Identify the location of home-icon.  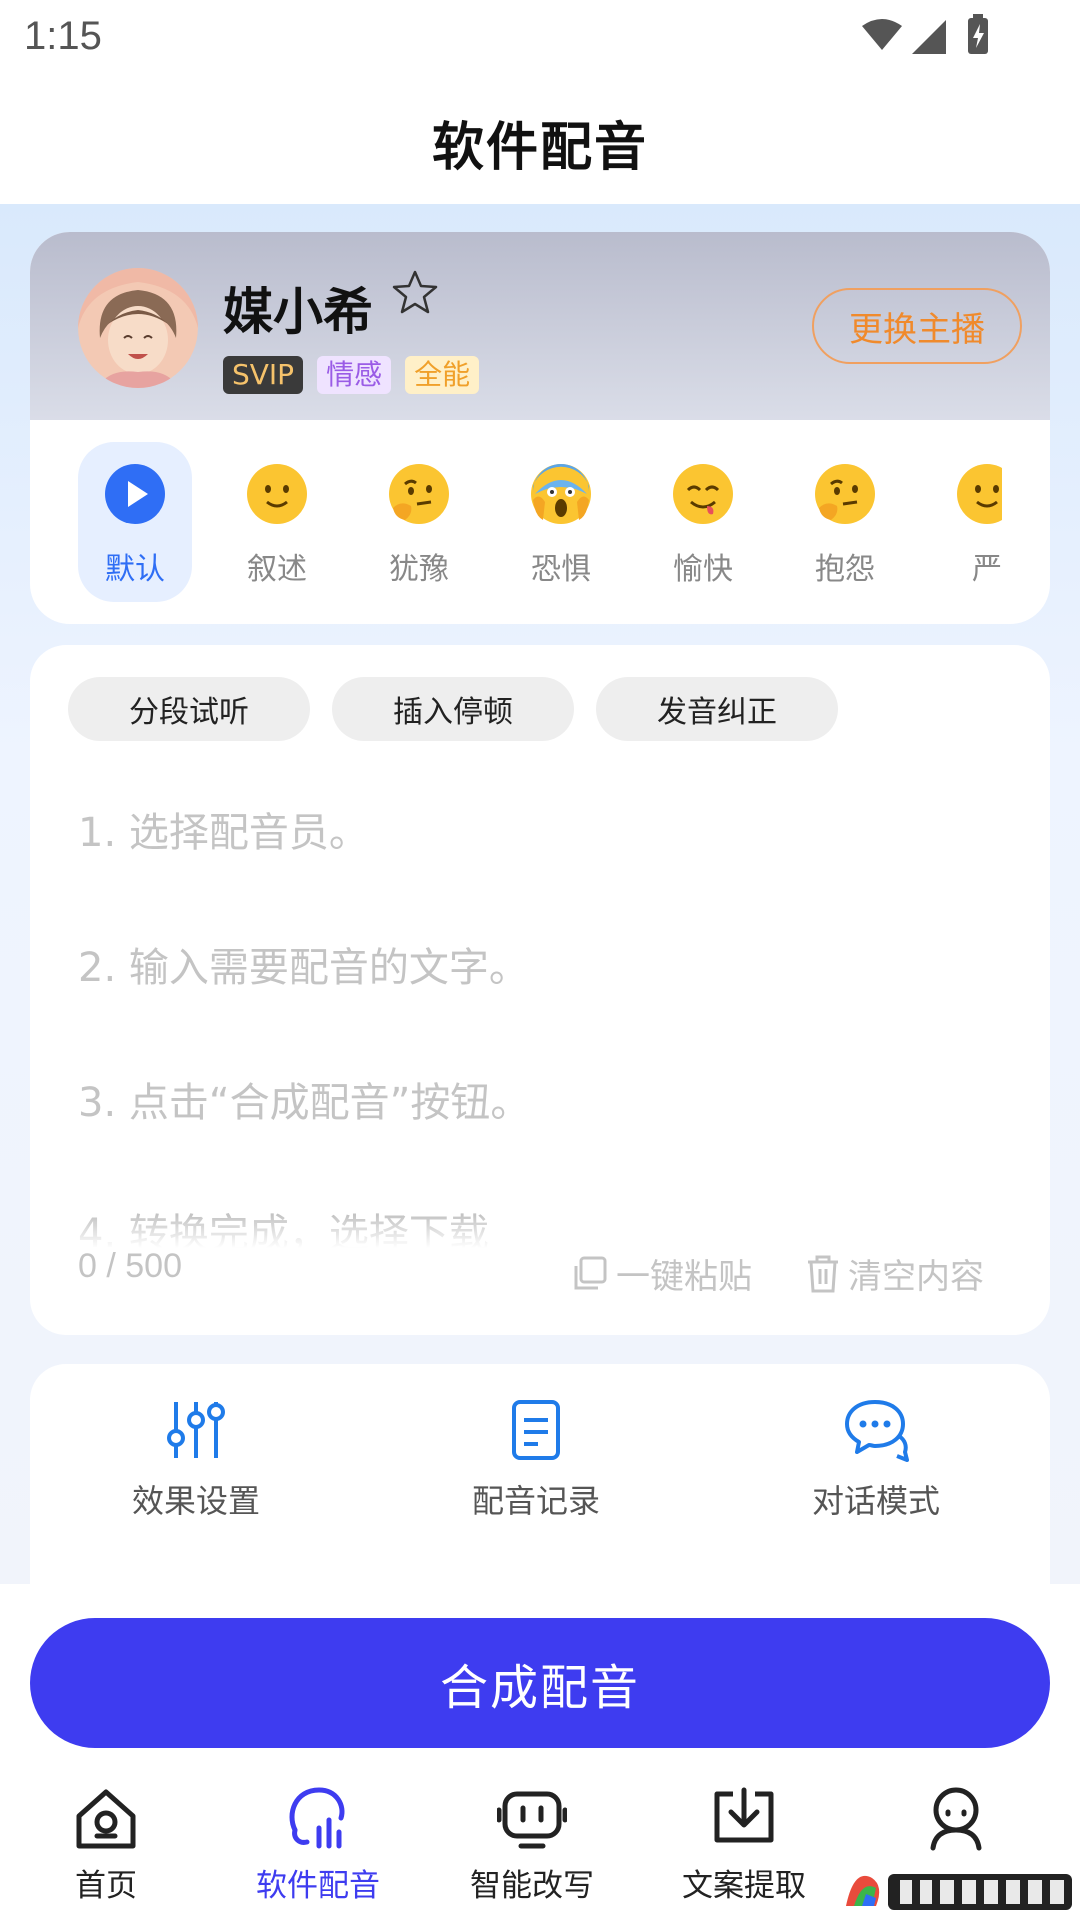
(106, 1819).